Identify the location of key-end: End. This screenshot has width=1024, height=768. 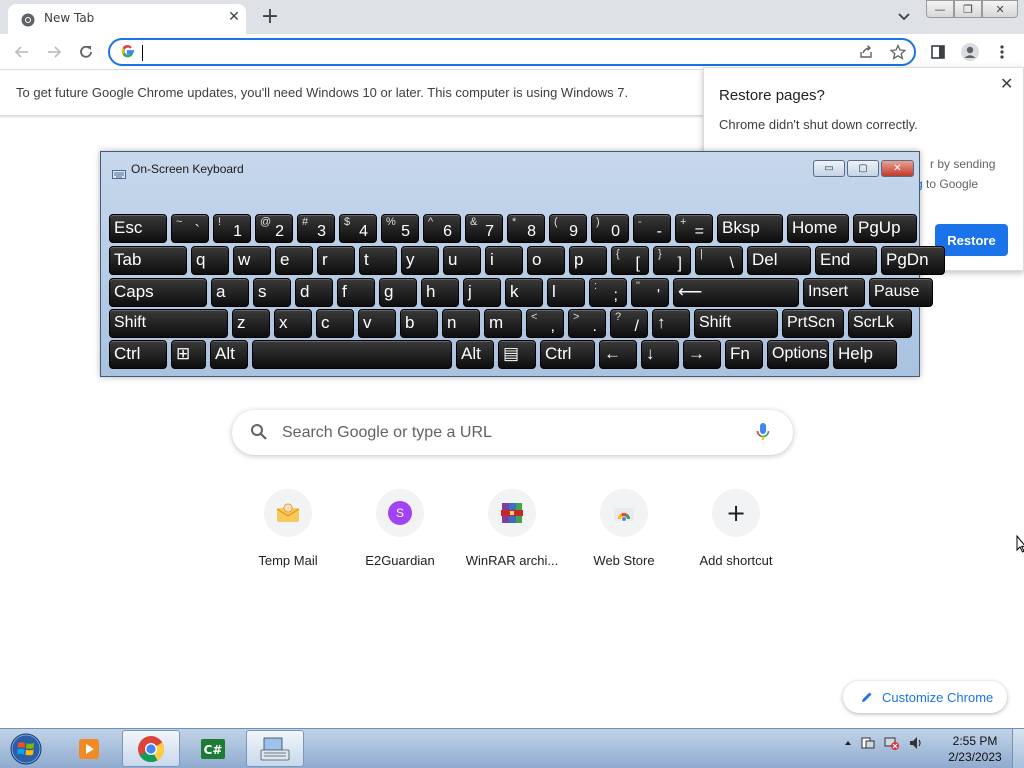
(846, 260).